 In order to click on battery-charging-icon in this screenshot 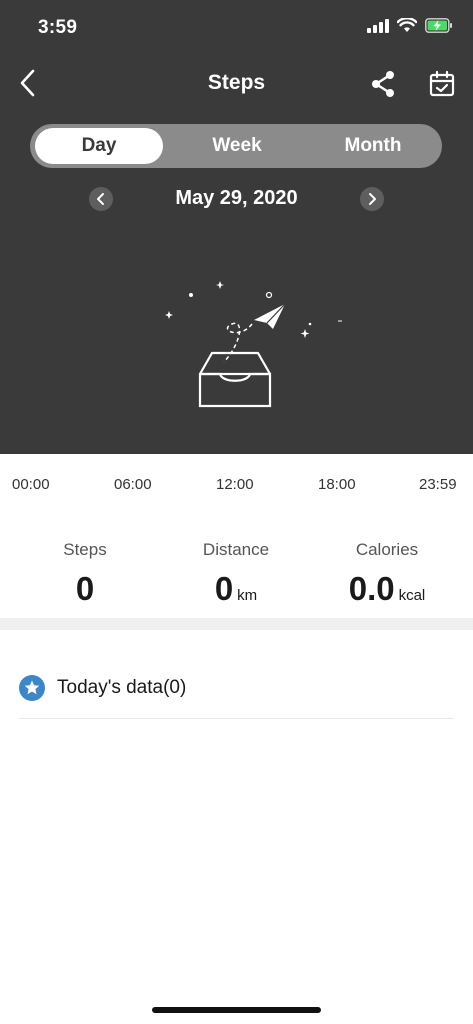, I will do `click(438, 25)`.